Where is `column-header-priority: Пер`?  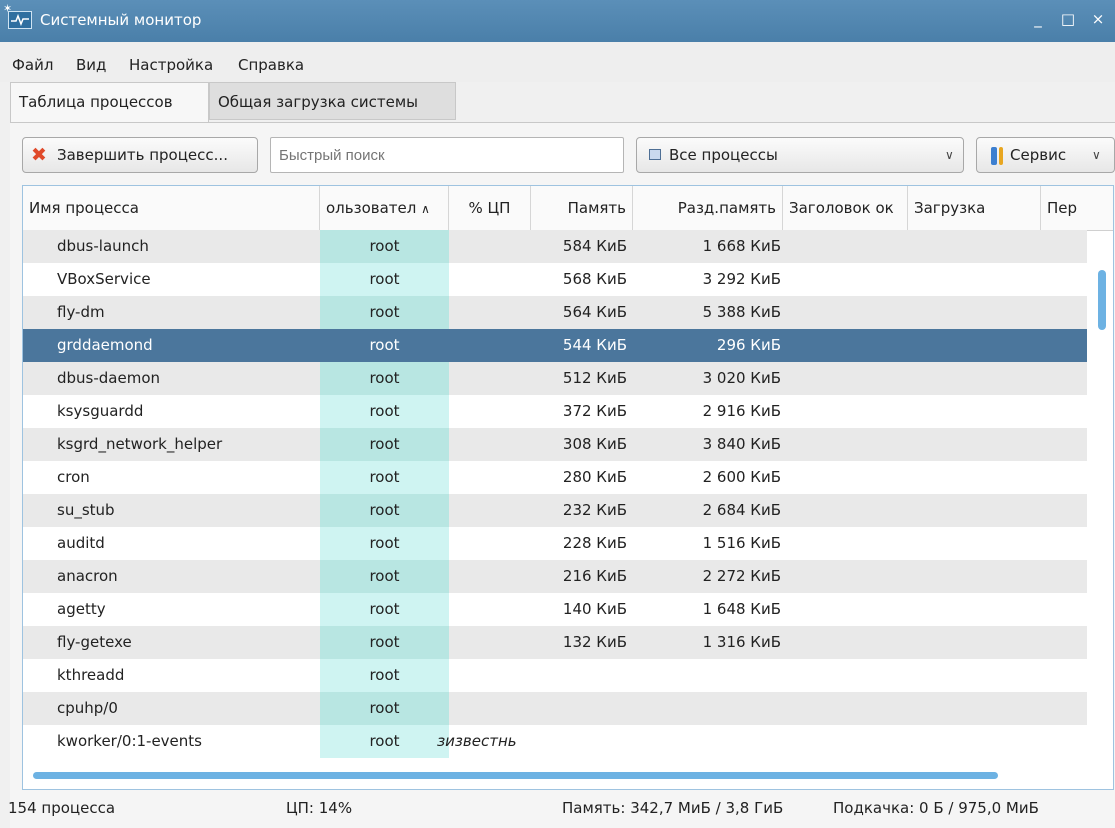 column-header-priority: Пер is located at coordinates (1077, 208).